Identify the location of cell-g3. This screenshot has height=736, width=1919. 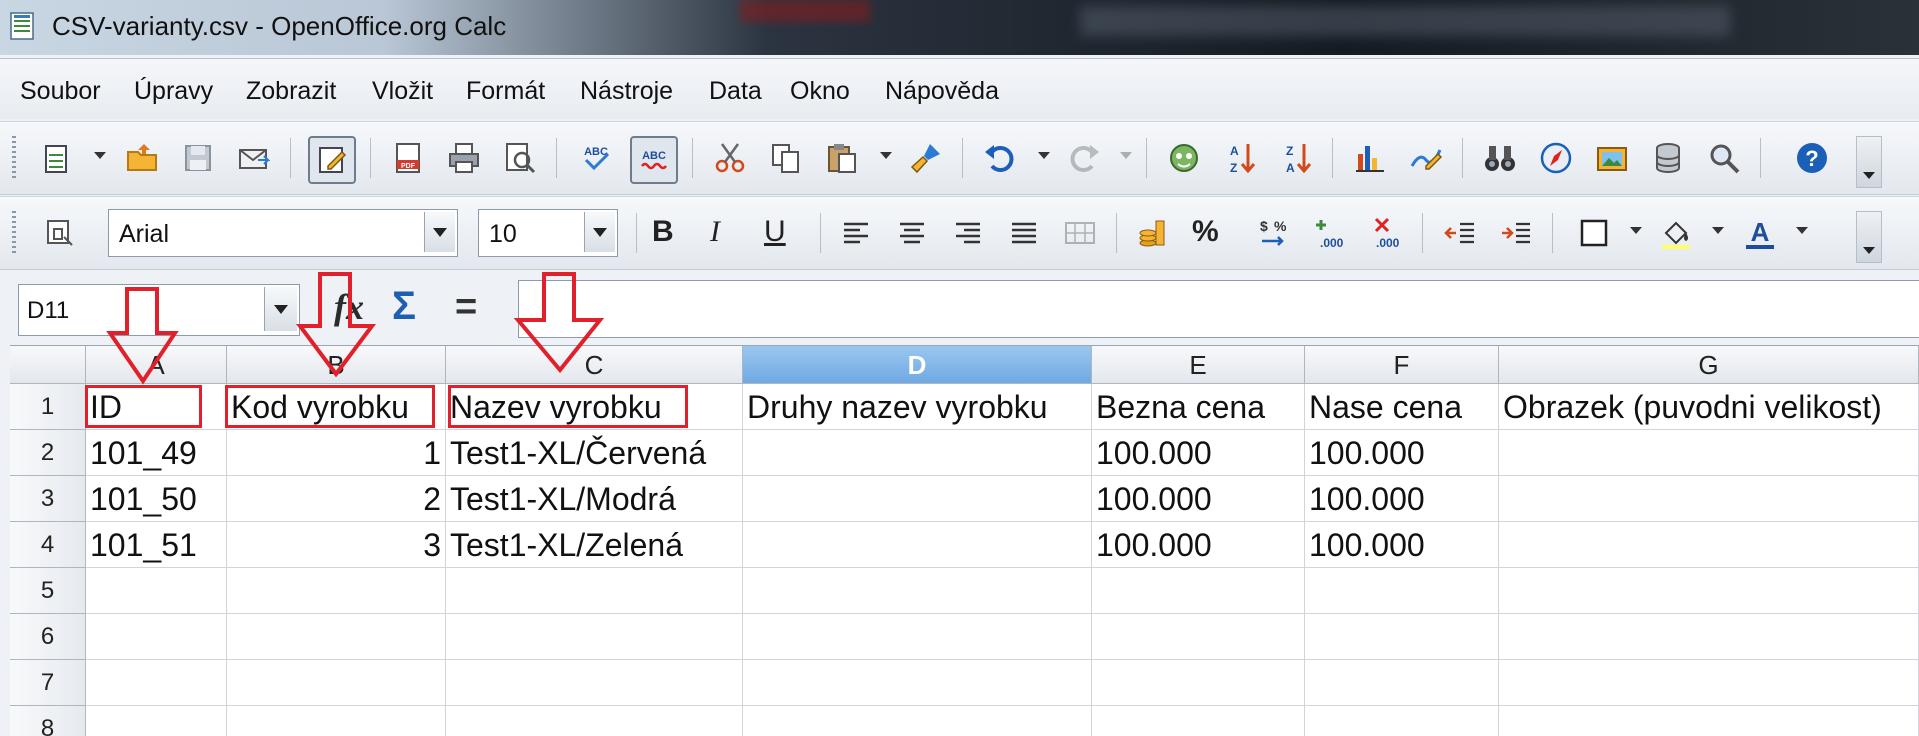
(1709, 499).